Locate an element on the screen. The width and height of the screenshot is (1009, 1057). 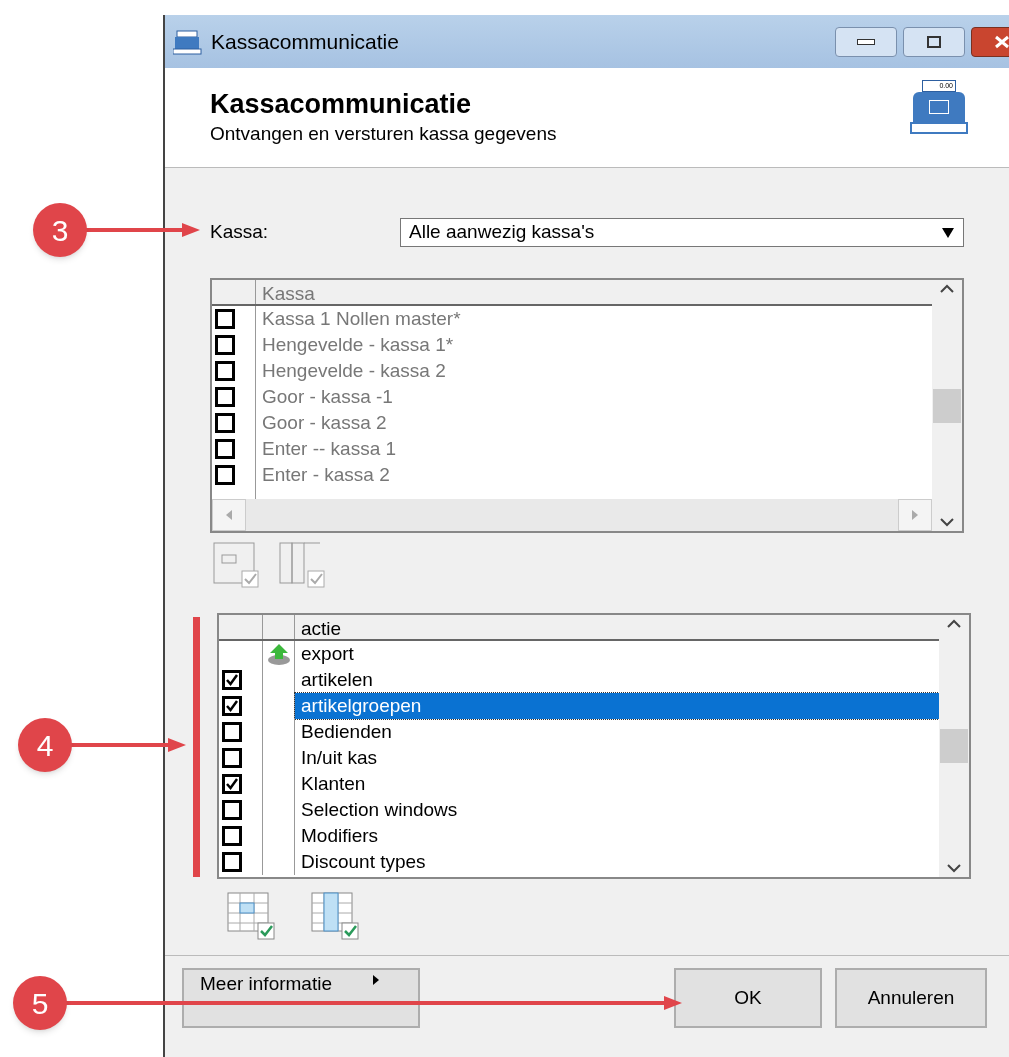
scroll-left-icon is located at coordinates (229, 515).